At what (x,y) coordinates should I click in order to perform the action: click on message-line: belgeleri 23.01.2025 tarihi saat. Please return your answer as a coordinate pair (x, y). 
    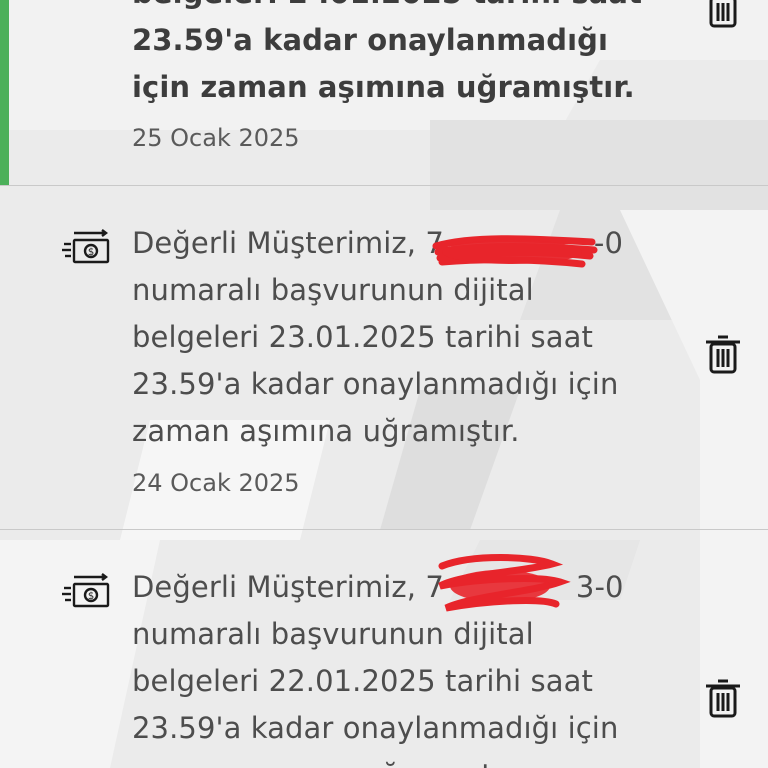
    Looking at the image, I should click on (362, 337).